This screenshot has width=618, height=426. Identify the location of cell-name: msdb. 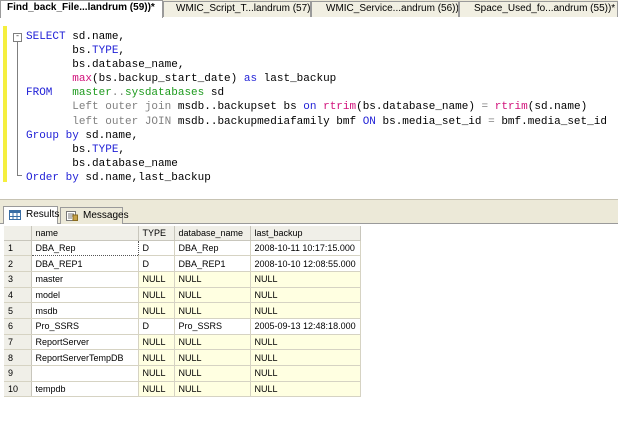
(85, 310).